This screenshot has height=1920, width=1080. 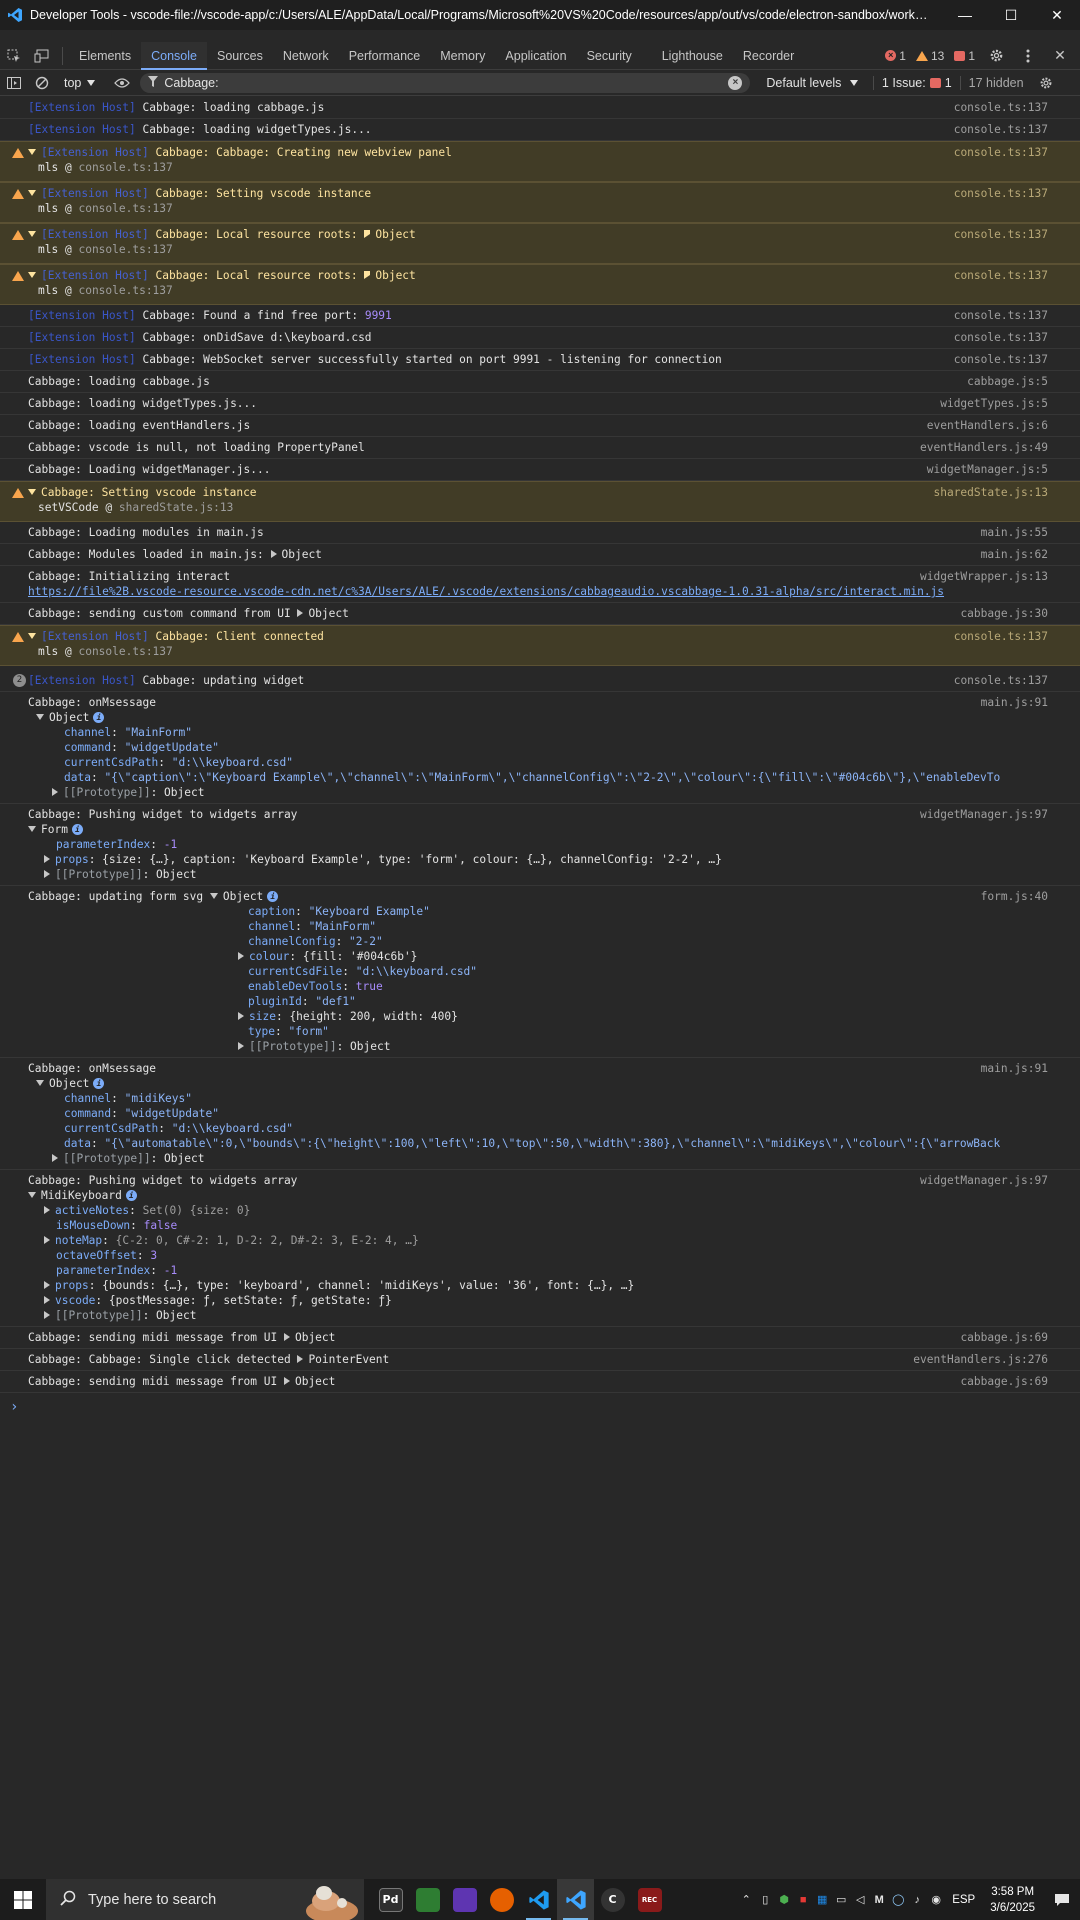 What do you see at coordinates (1060, 56) in the screenshot?
I see `close-devtools-icon: ✕` at bounding box center [1060, 56].